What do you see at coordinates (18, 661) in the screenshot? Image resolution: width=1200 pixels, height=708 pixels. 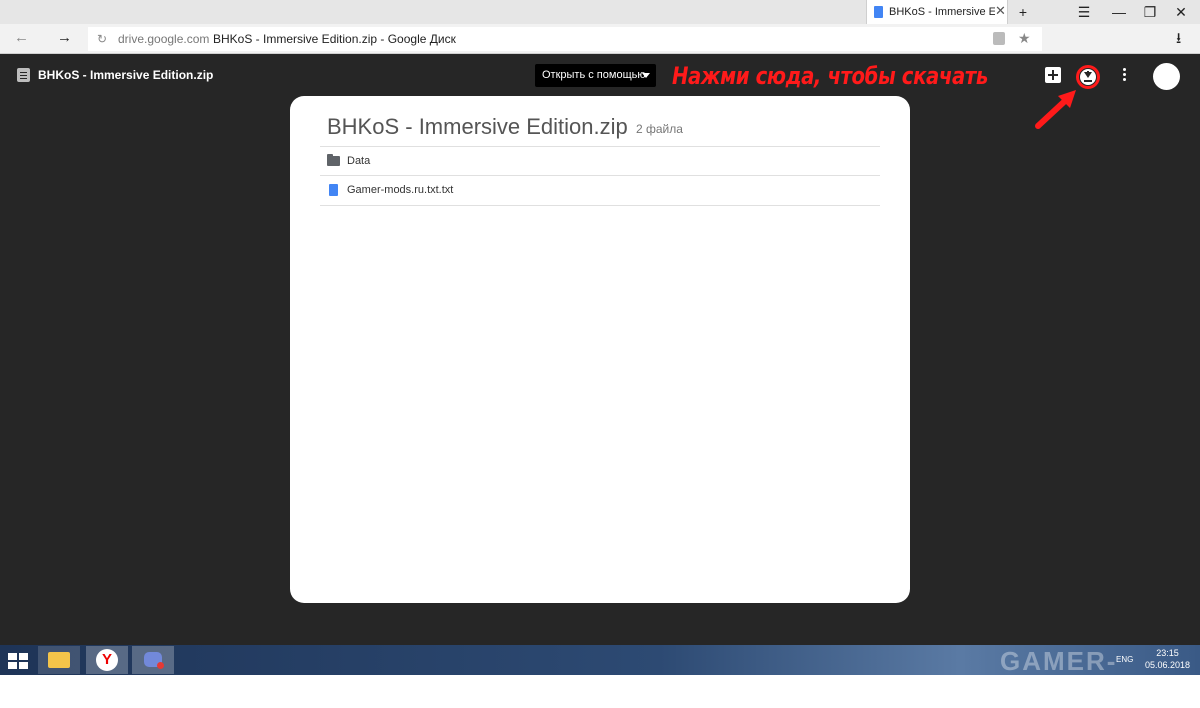 I see `windows-start-icon` at bounding box center [18, 661].